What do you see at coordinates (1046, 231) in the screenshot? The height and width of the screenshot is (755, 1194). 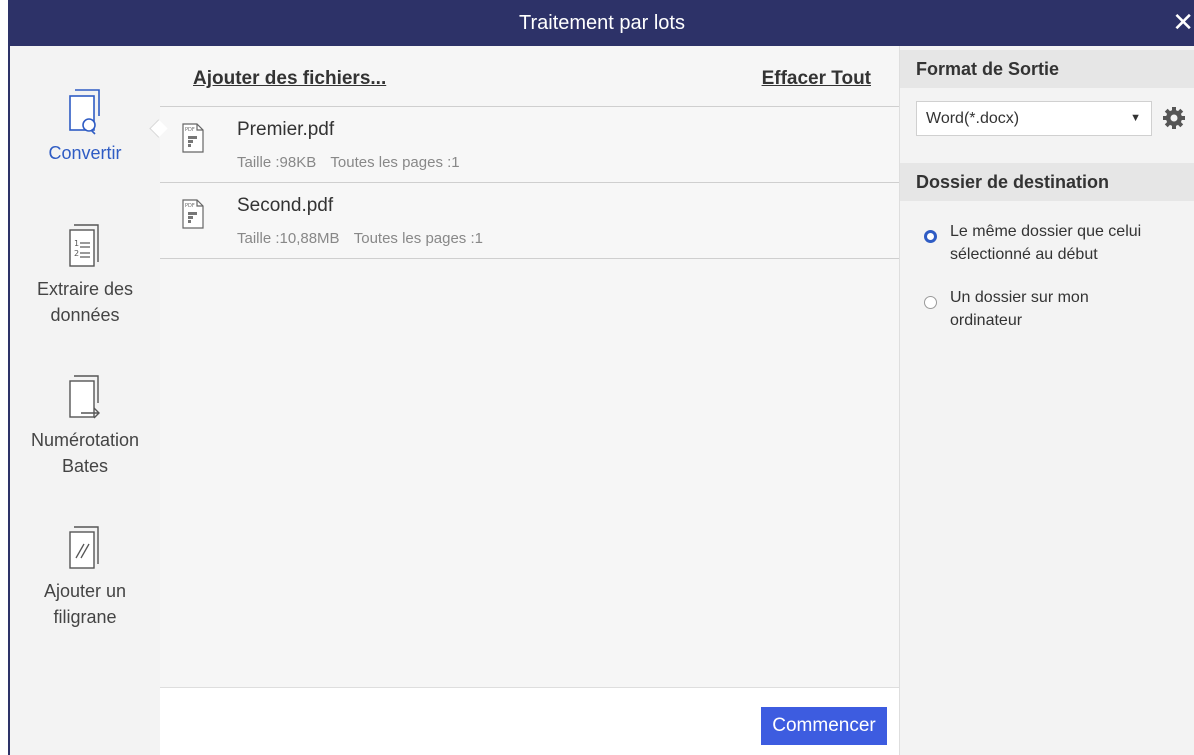 I see `option-label-line: Le même dossier que celui` at bounding box center [1046, 231].